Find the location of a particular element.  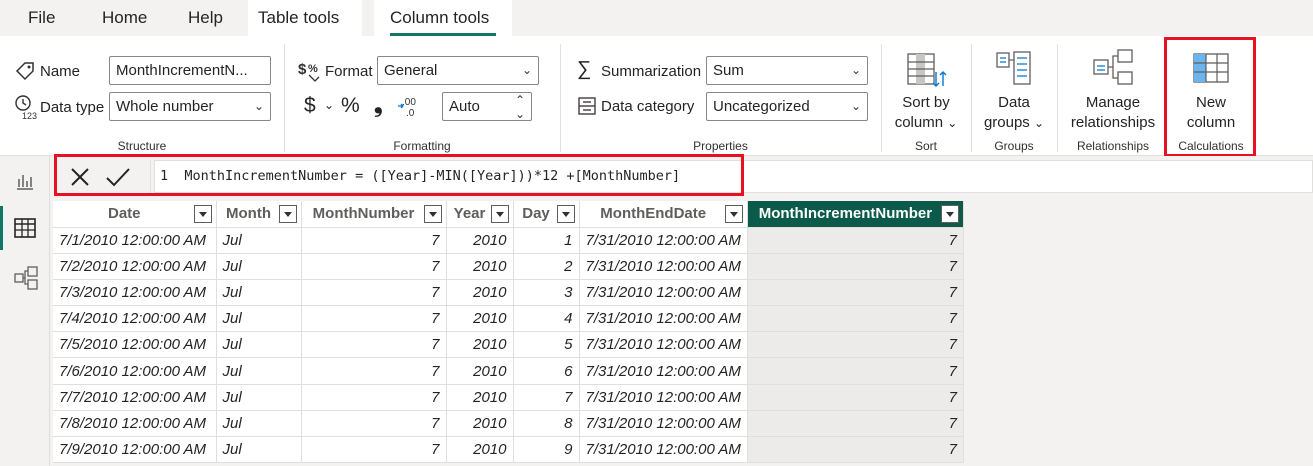

table-cell: 3 is located at coordinates (546, 293).